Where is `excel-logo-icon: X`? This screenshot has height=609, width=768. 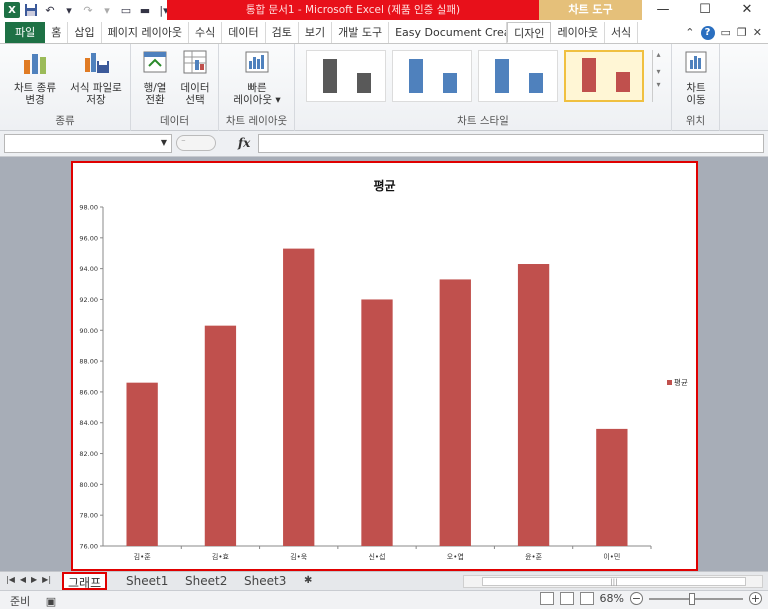 excel-logo-icon: X is located at coordinates (12, 10).